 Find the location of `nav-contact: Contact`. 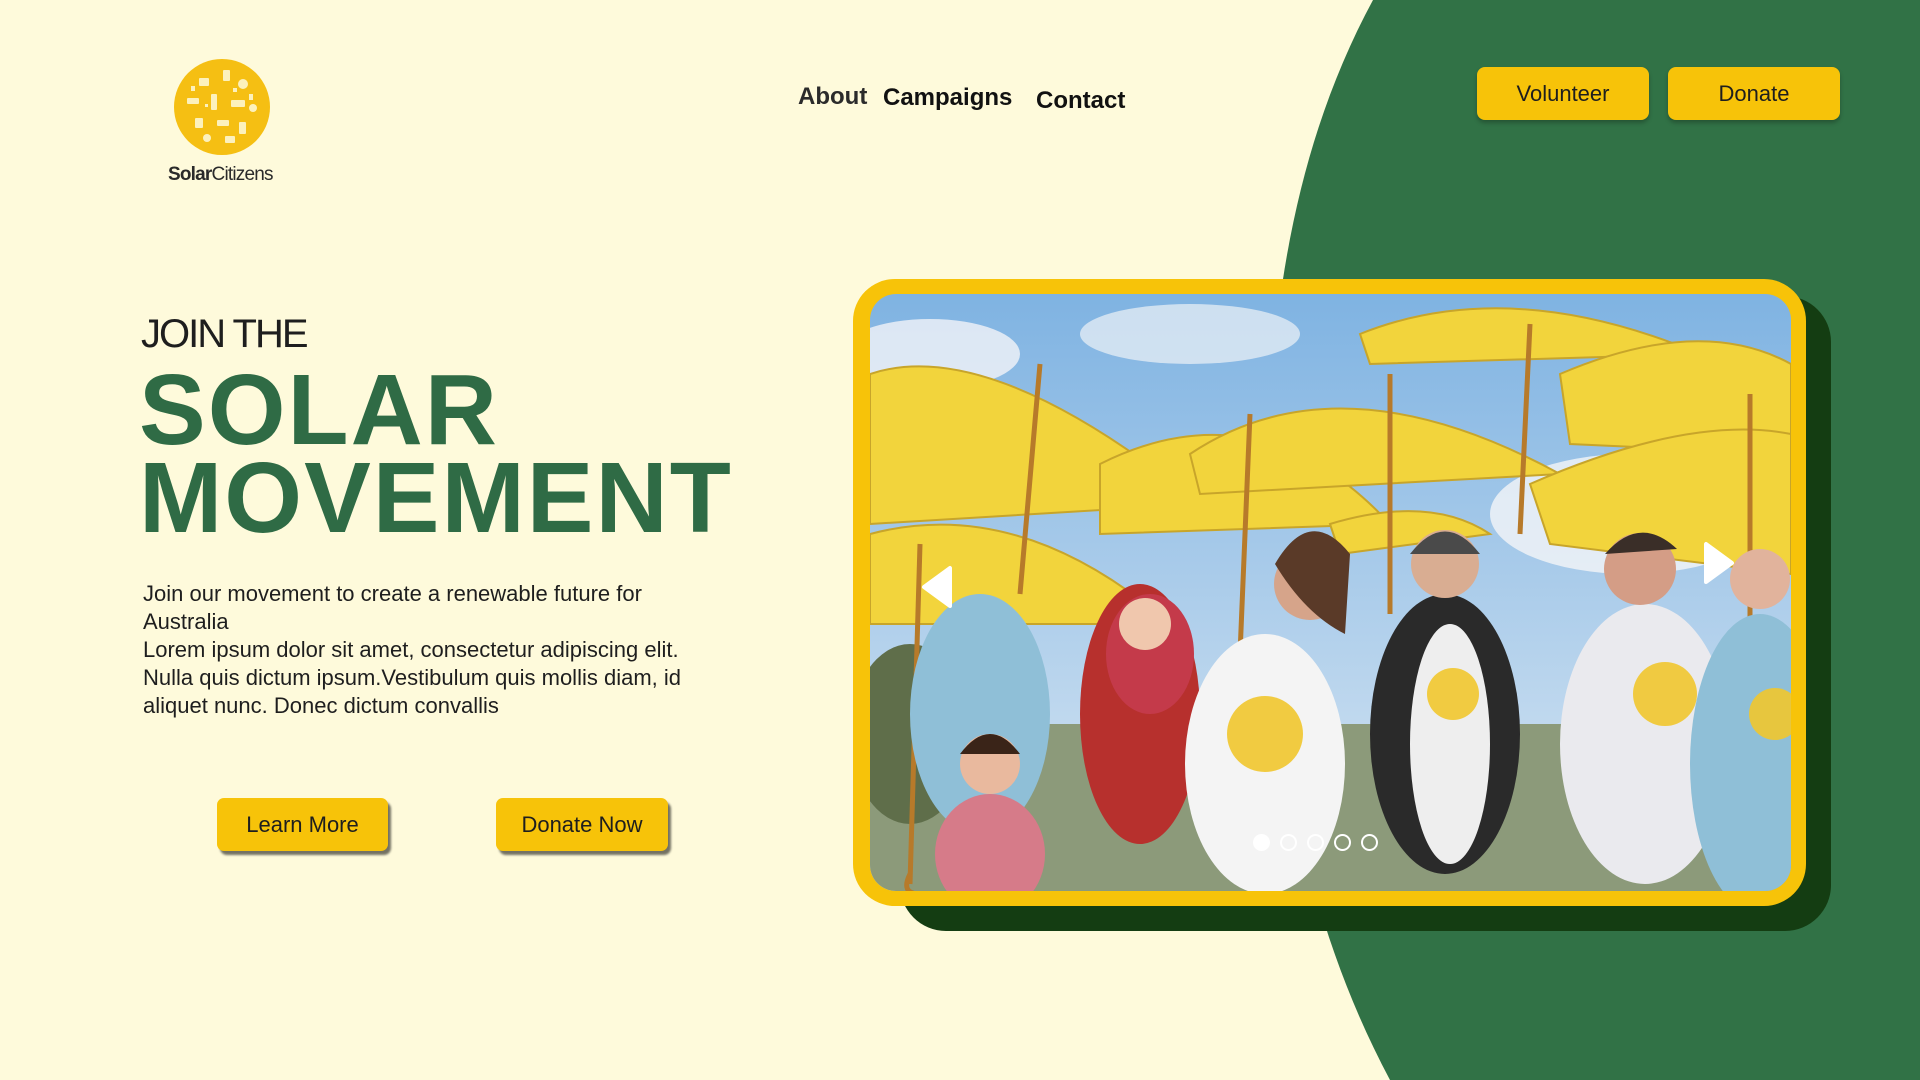

nav-contact: Contact is located at coordinates (1080, 101).